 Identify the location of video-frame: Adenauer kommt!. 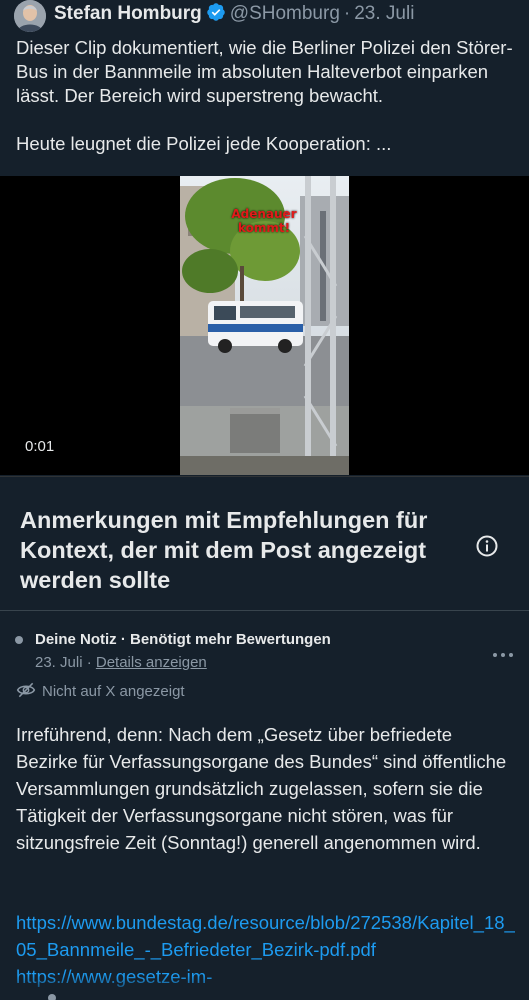
(264, 325).